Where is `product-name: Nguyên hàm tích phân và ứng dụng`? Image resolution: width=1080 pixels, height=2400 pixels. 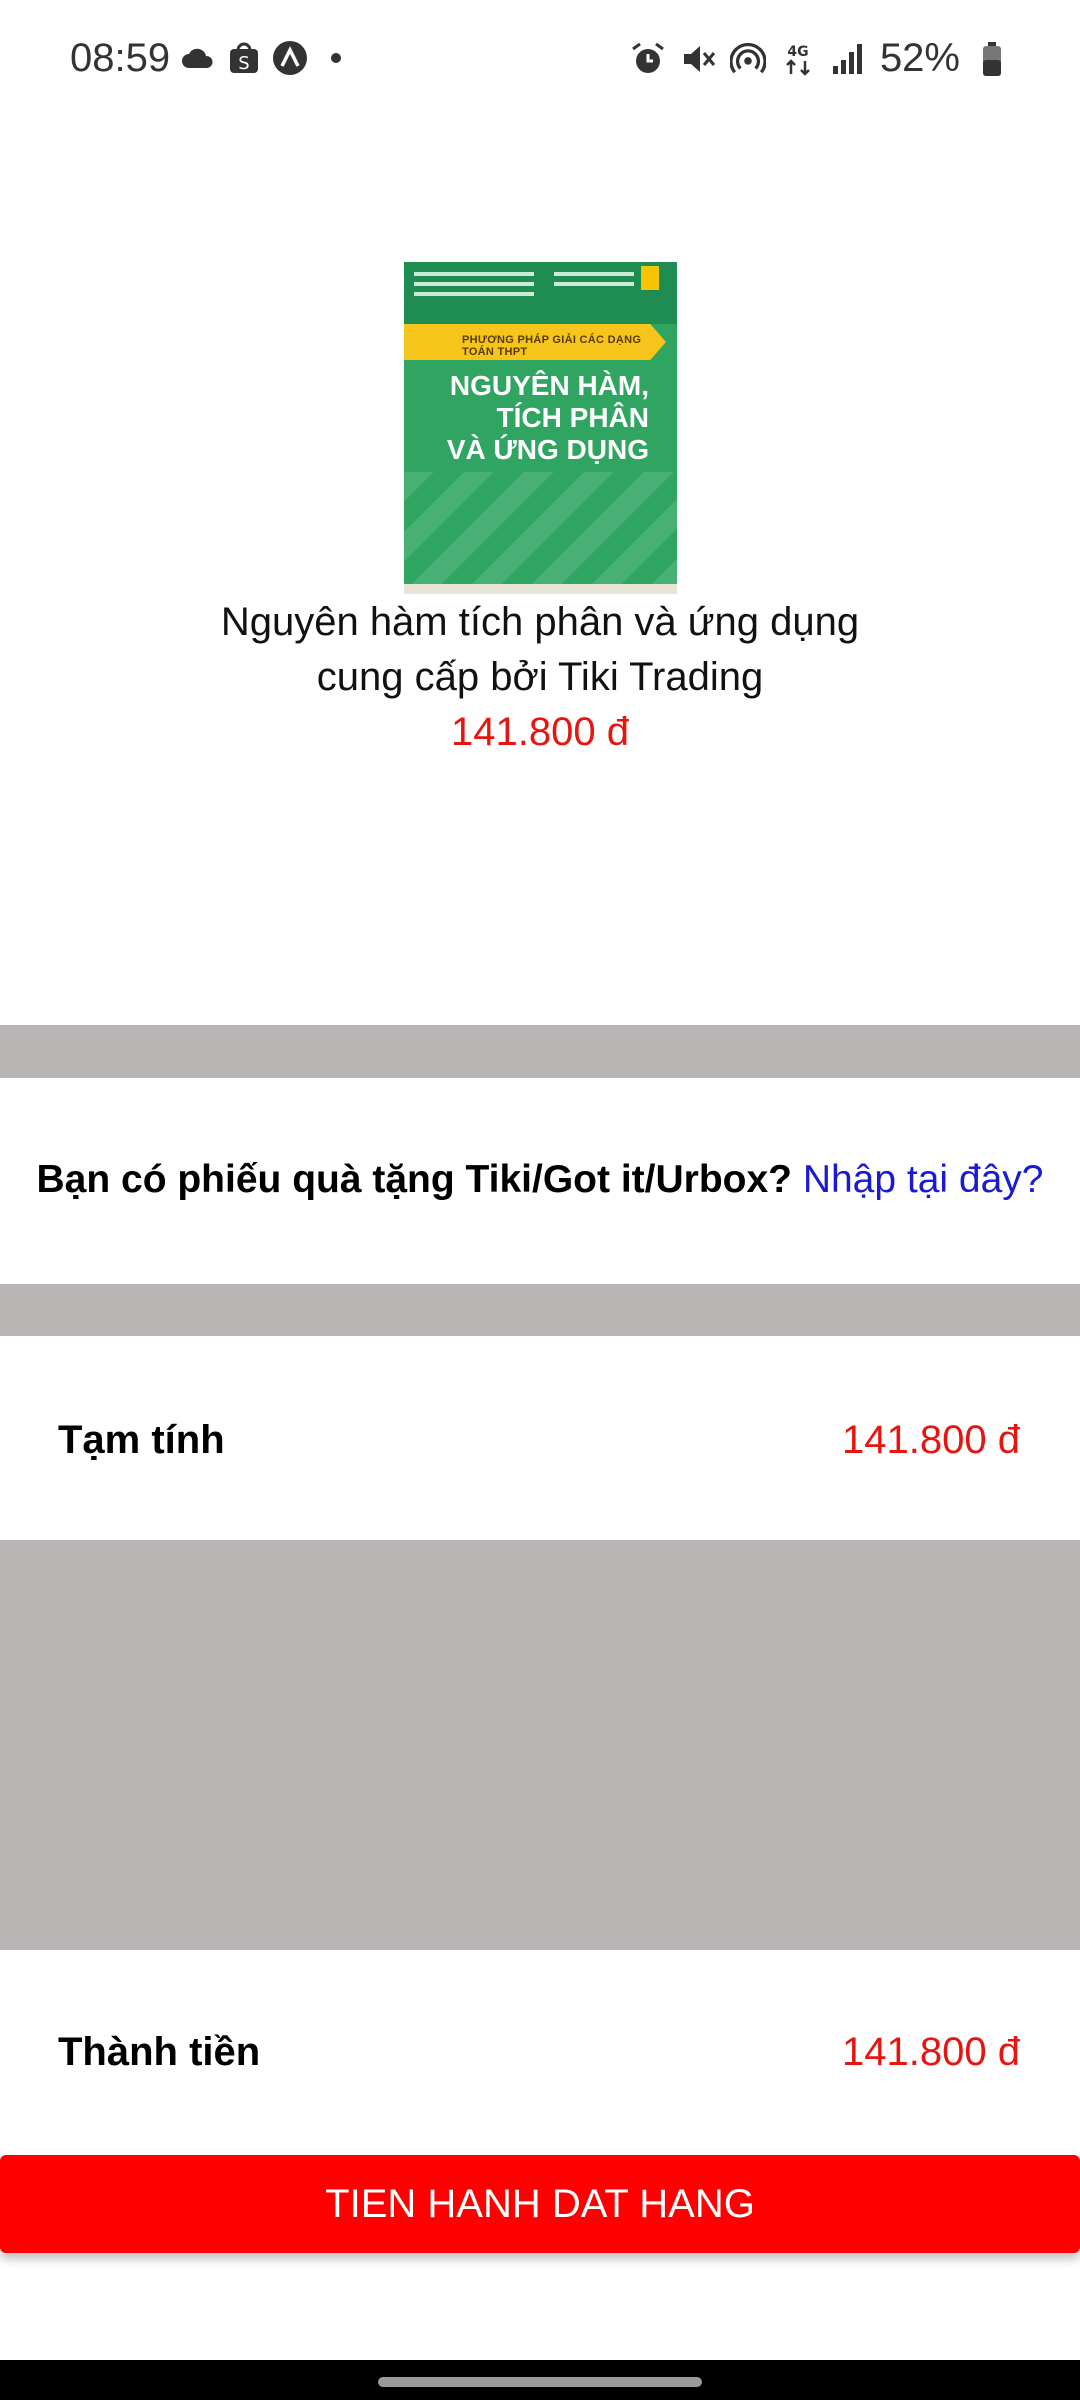
product-name: Nguyên hàm tích phân và ứng dụng is located at coordinates (540, 622).